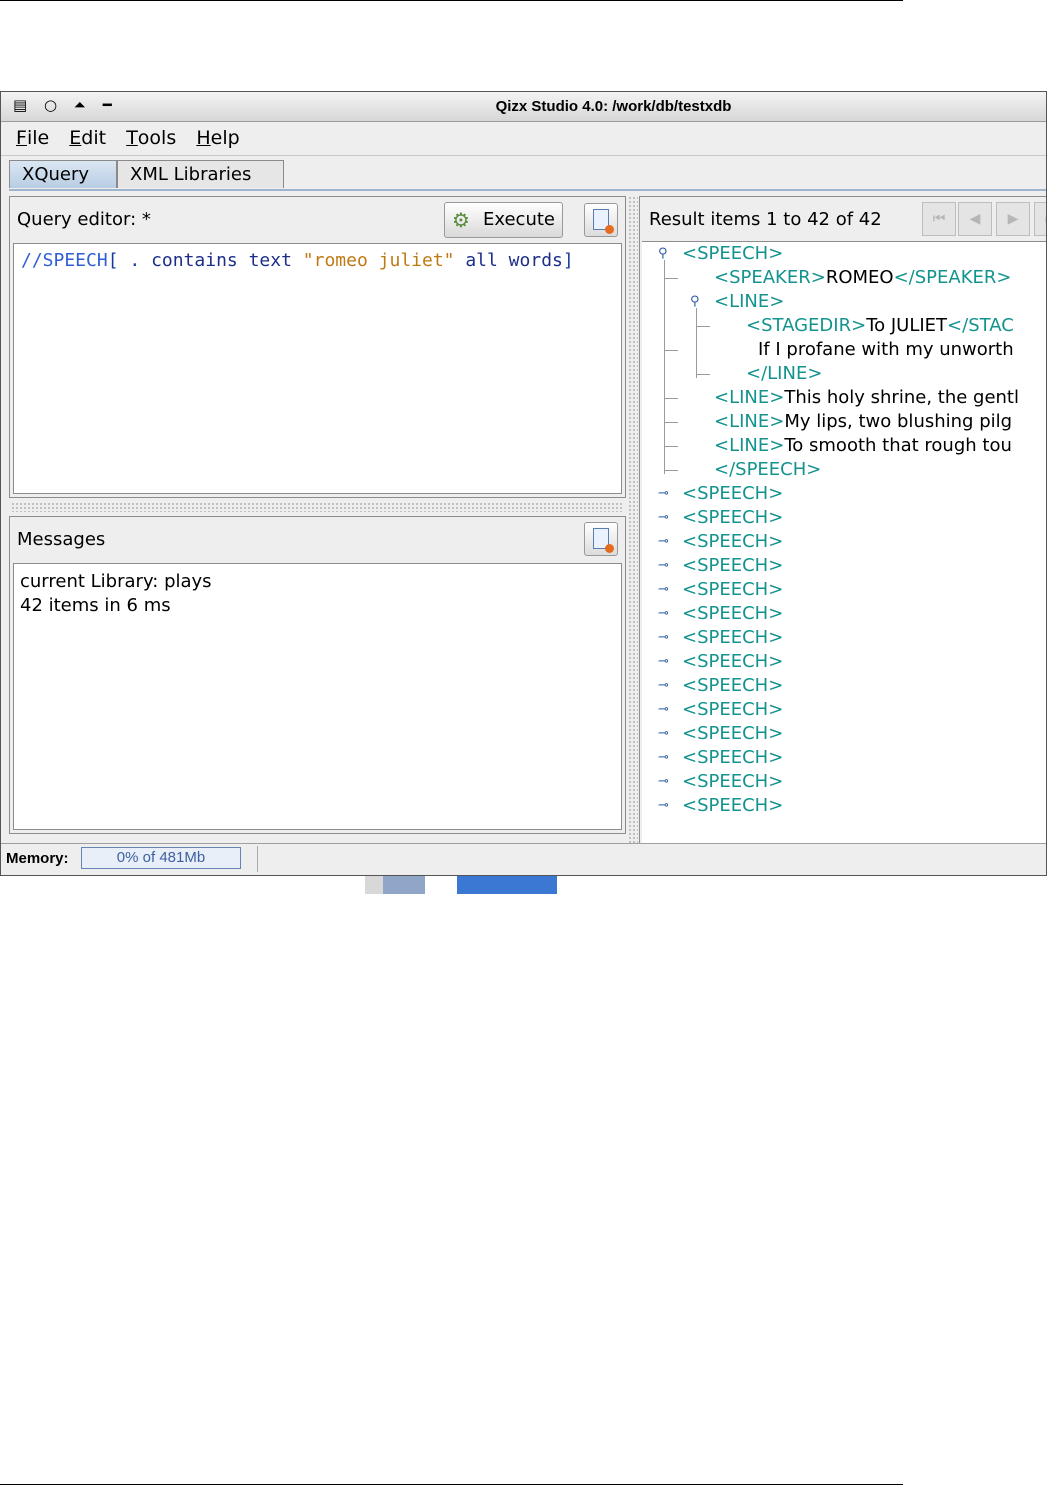 The width and height of the screenshot is (1047, 1486). What do you see at coordinates (200, 174) in the screenshot?
I see `tab-xml-libraries: XML Libraries` at bounding box center [200, 174].